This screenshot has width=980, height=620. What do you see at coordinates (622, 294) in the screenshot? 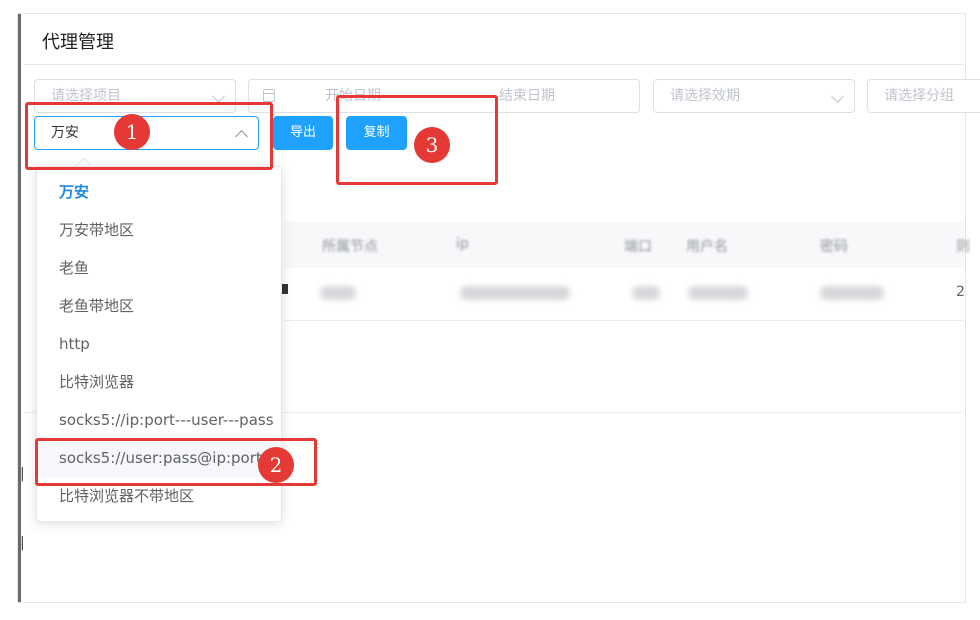
I see `table-row: 2` at bounding box center [622, 294].